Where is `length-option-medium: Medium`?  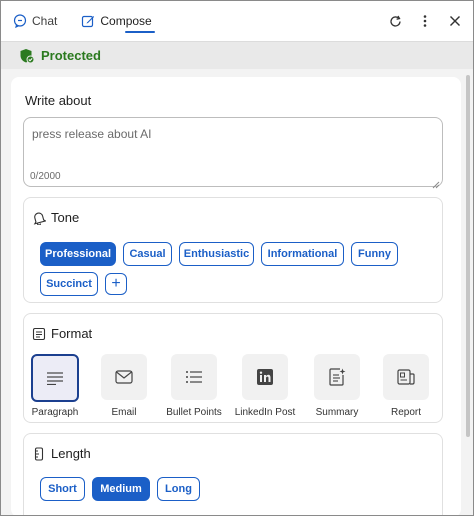 length-option-medium: Medium is located at coordinates (121, 489).